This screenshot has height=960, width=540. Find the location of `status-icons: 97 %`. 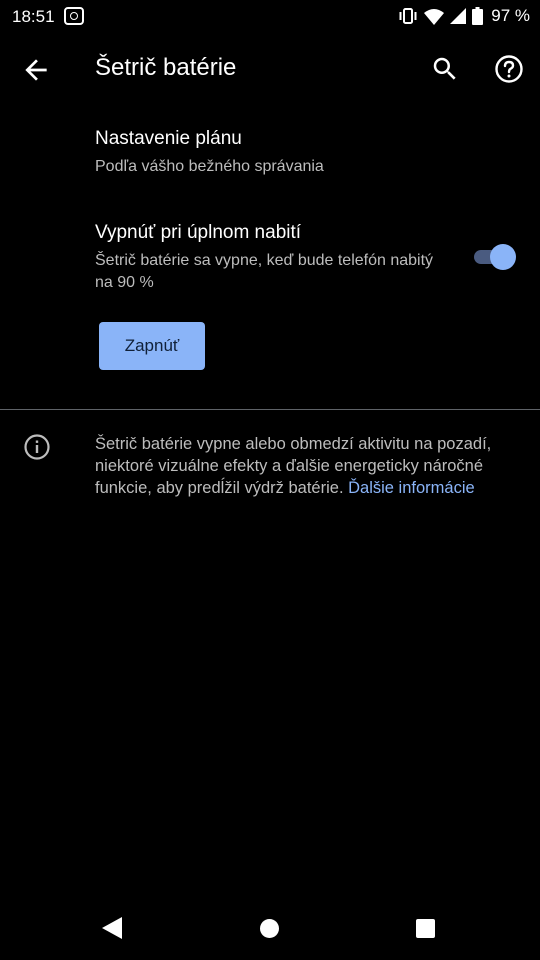

status-icons: 97 % is located at coordinates (464, 16).